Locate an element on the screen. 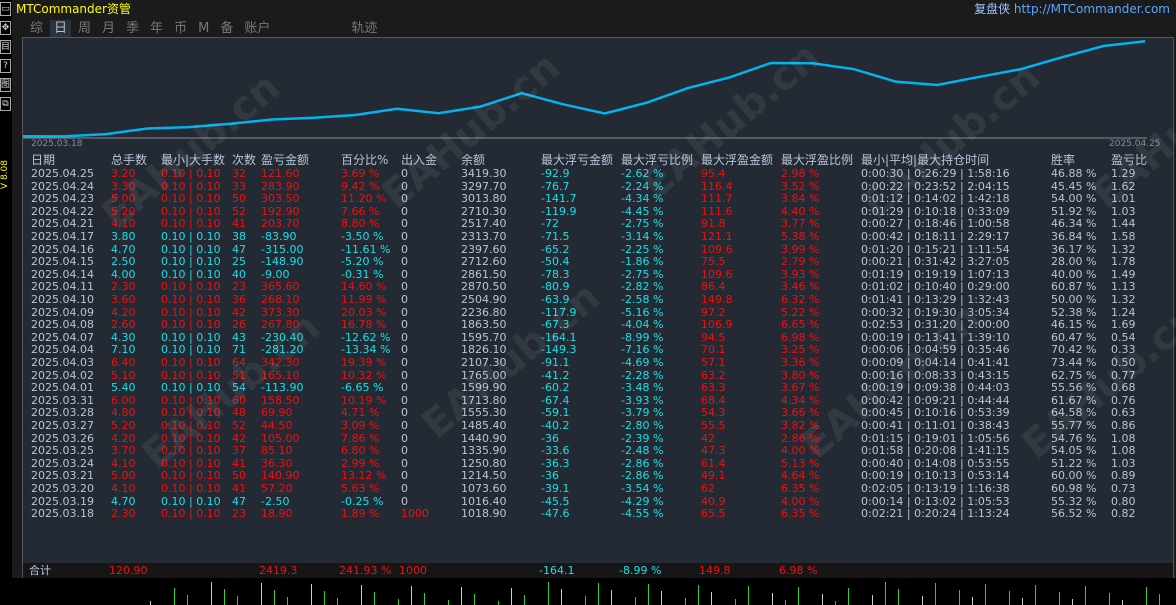  tab-8: 备 is located at coordinates (226, 29).